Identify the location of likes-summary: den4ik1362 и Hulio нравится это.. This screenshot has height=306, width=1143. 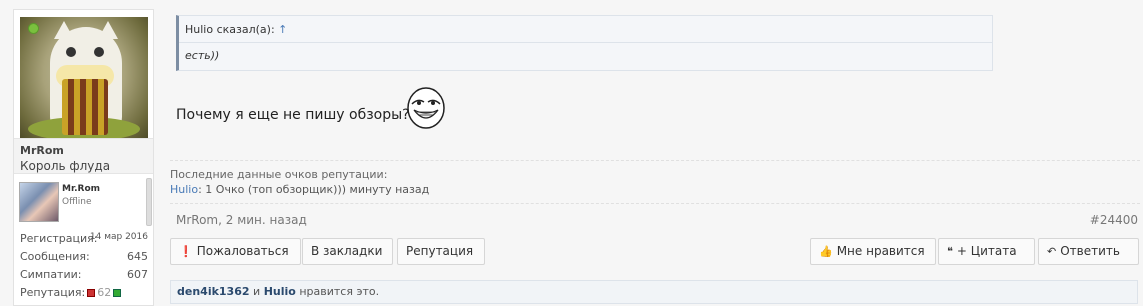
(654, 292).